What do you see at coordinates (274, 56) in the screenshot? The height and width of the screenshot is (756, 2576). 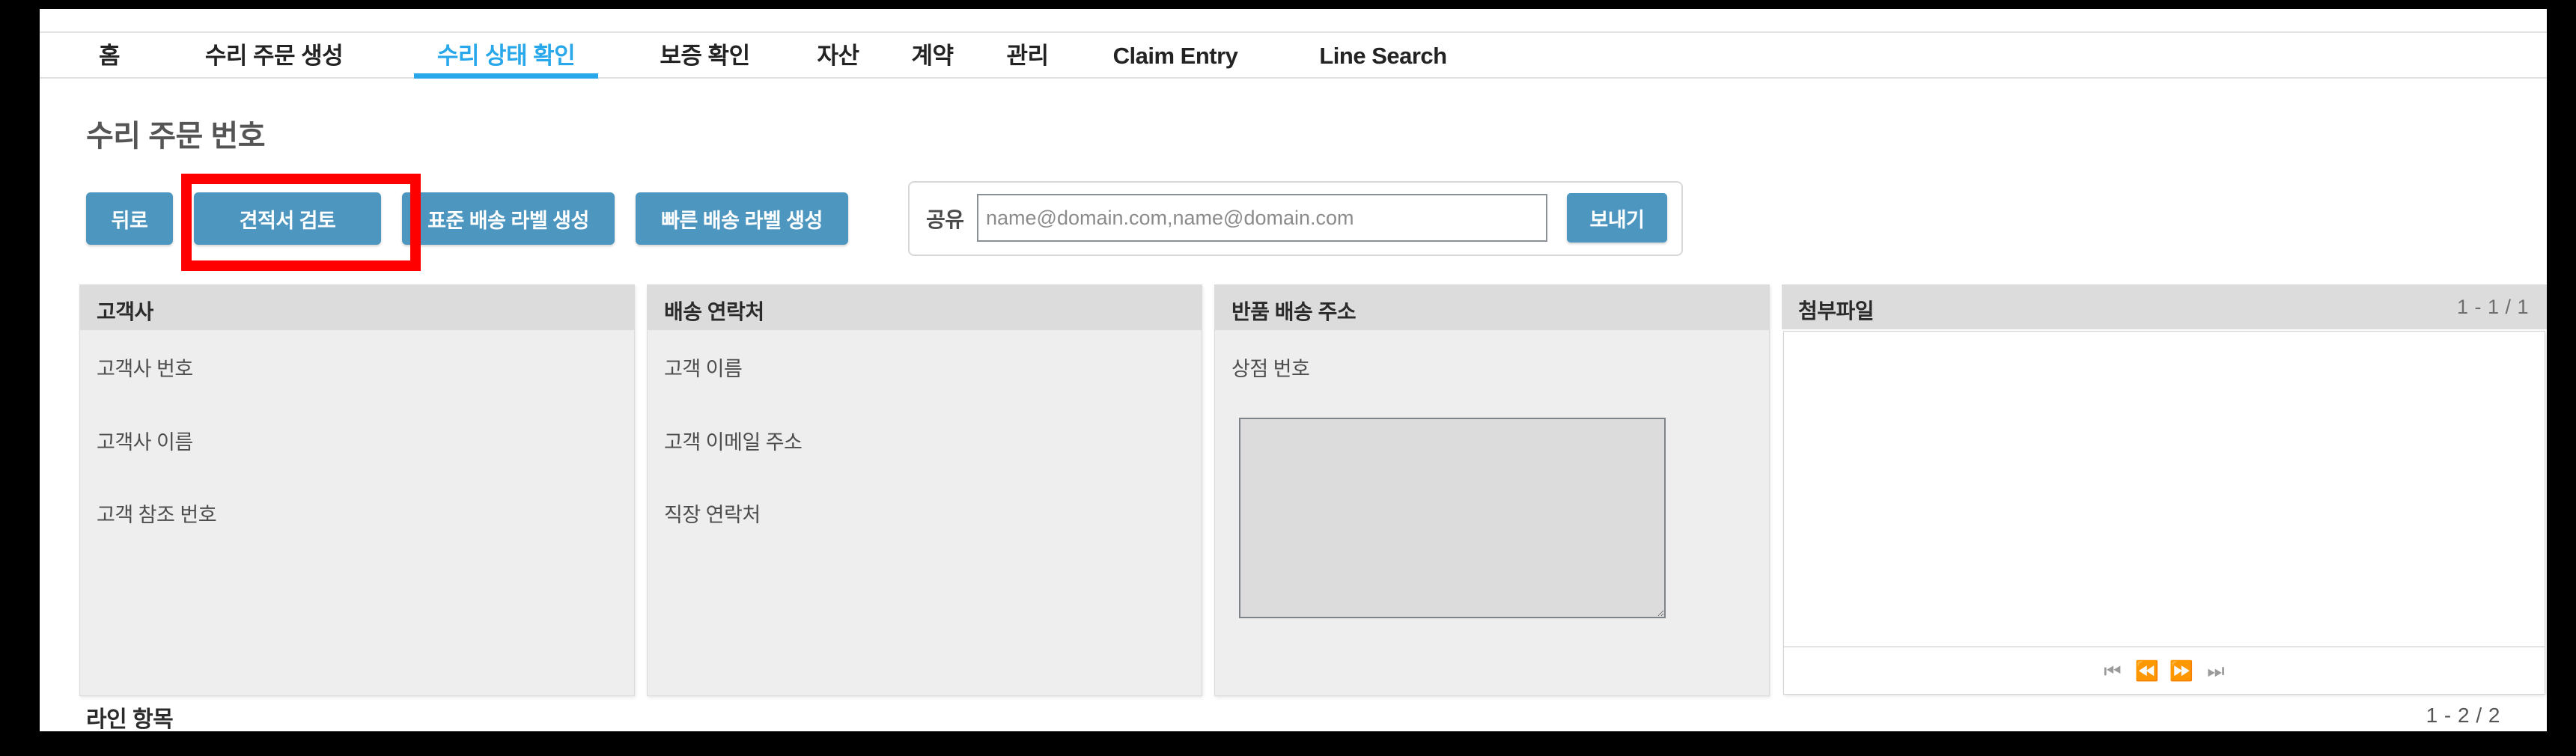 I see `nav-item-1: 수리 주문 생성` at bounding box center [274, 56].